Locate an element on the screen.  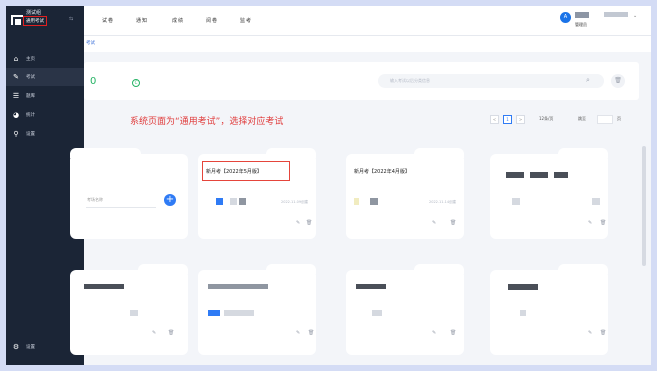
exam-card-date: 2022.11.14创建 is located at coordinates (443, 202).